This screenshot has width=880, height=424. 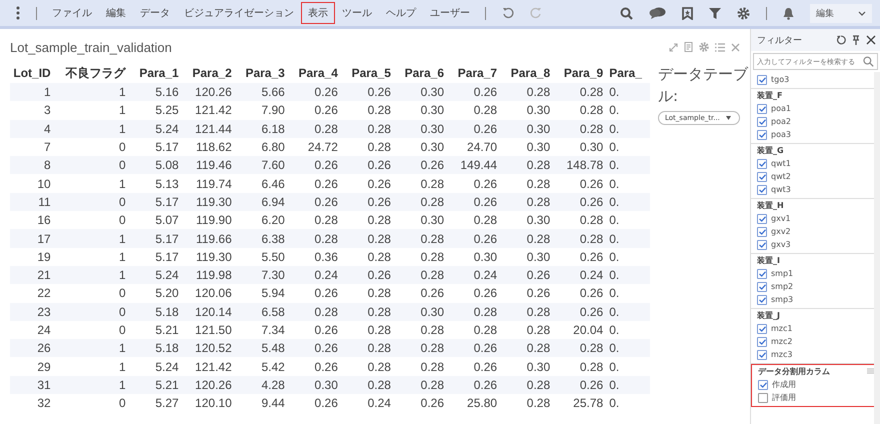 I want to click on table-cell-text: 0.30, so click(x=432, y=111).